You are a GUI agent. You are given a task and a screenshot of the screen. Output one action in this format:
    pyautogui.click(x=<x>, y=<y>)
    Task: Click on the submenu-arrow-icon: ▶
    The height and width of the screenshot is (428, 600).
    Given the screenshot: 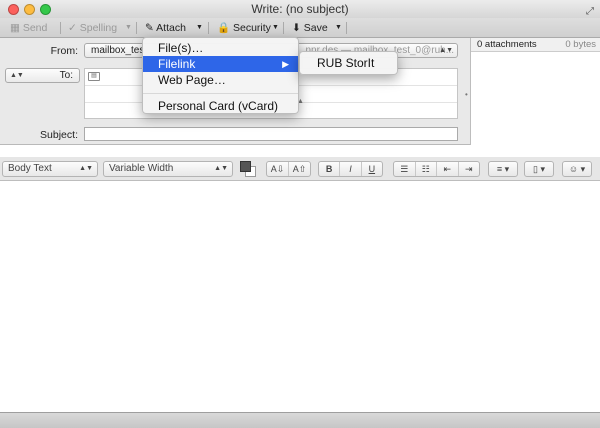 What is the action you would take?
    pyautogui.click(x=285, y=64)
    